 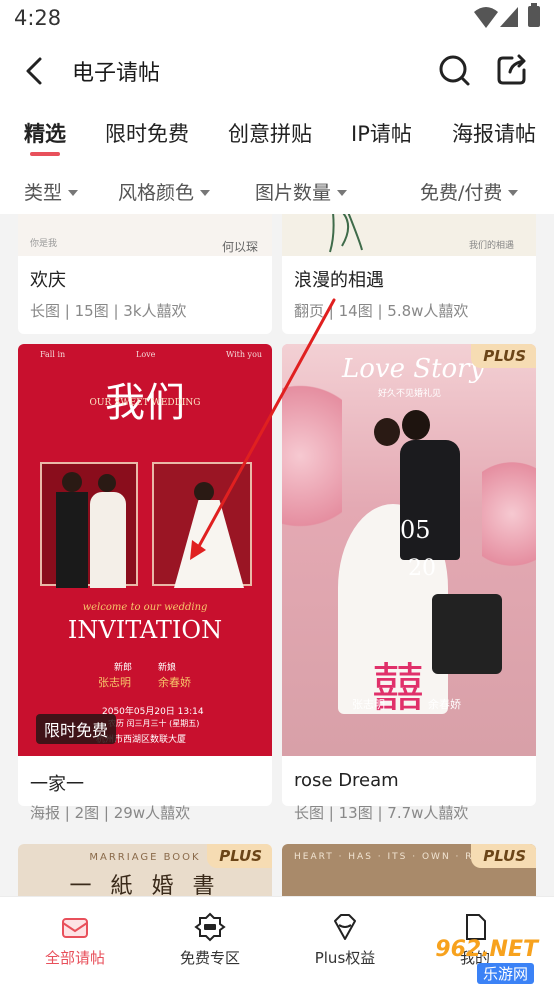 I want to click on filter-label: 风格颜色, so click(x=156, y=193).